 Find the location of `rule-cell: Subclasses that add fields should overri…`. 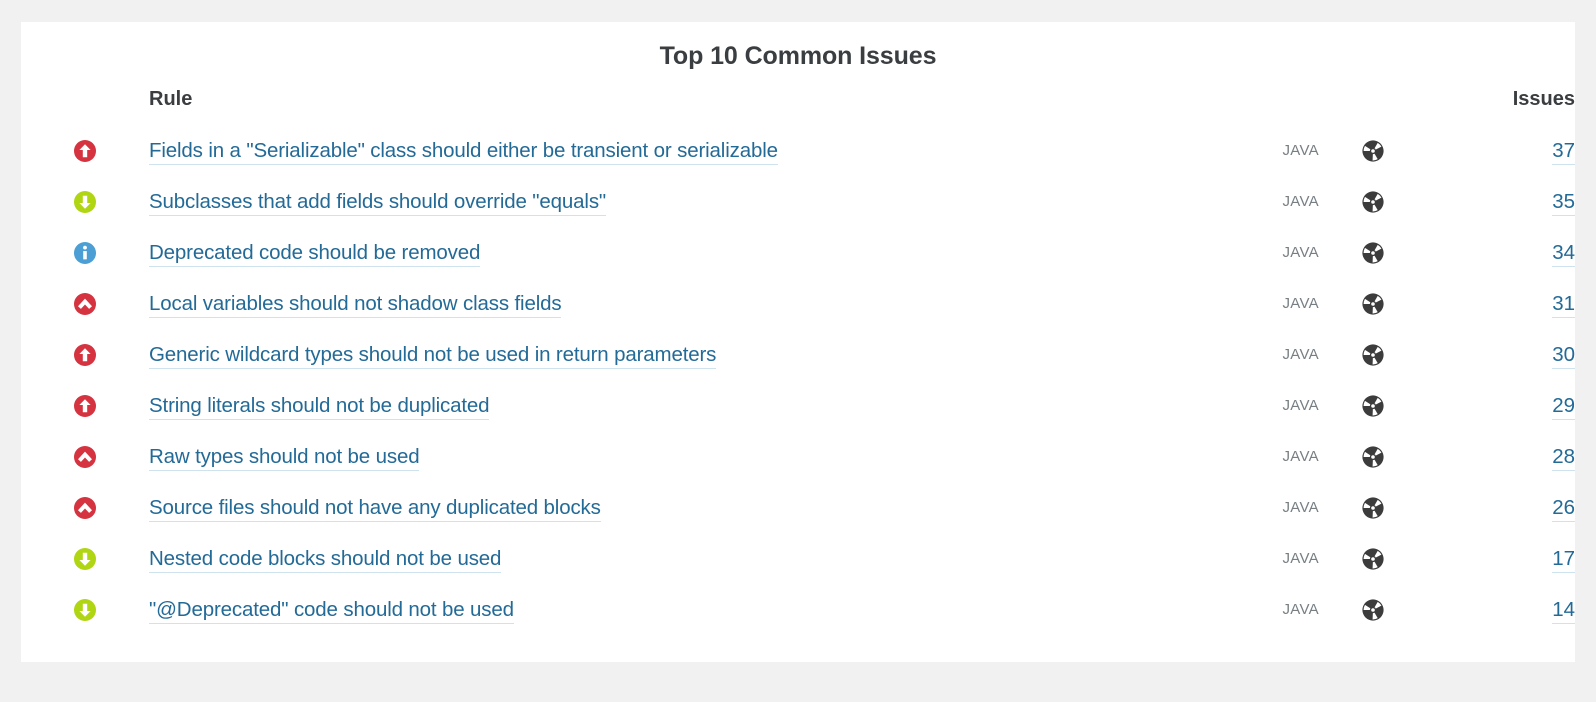

rule-cell: Subclasses that add fields should overri… is located at coordinates (659, 201).